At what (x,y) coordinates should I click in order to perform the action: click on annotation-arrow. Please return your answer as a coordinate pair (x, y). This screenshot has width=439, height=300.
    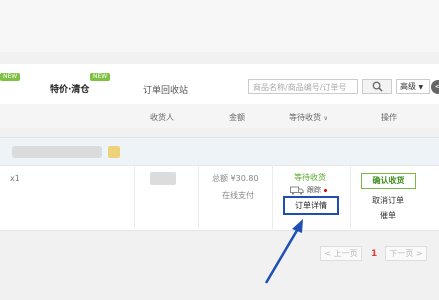
    Looking at the image, I should click on (283, 251).